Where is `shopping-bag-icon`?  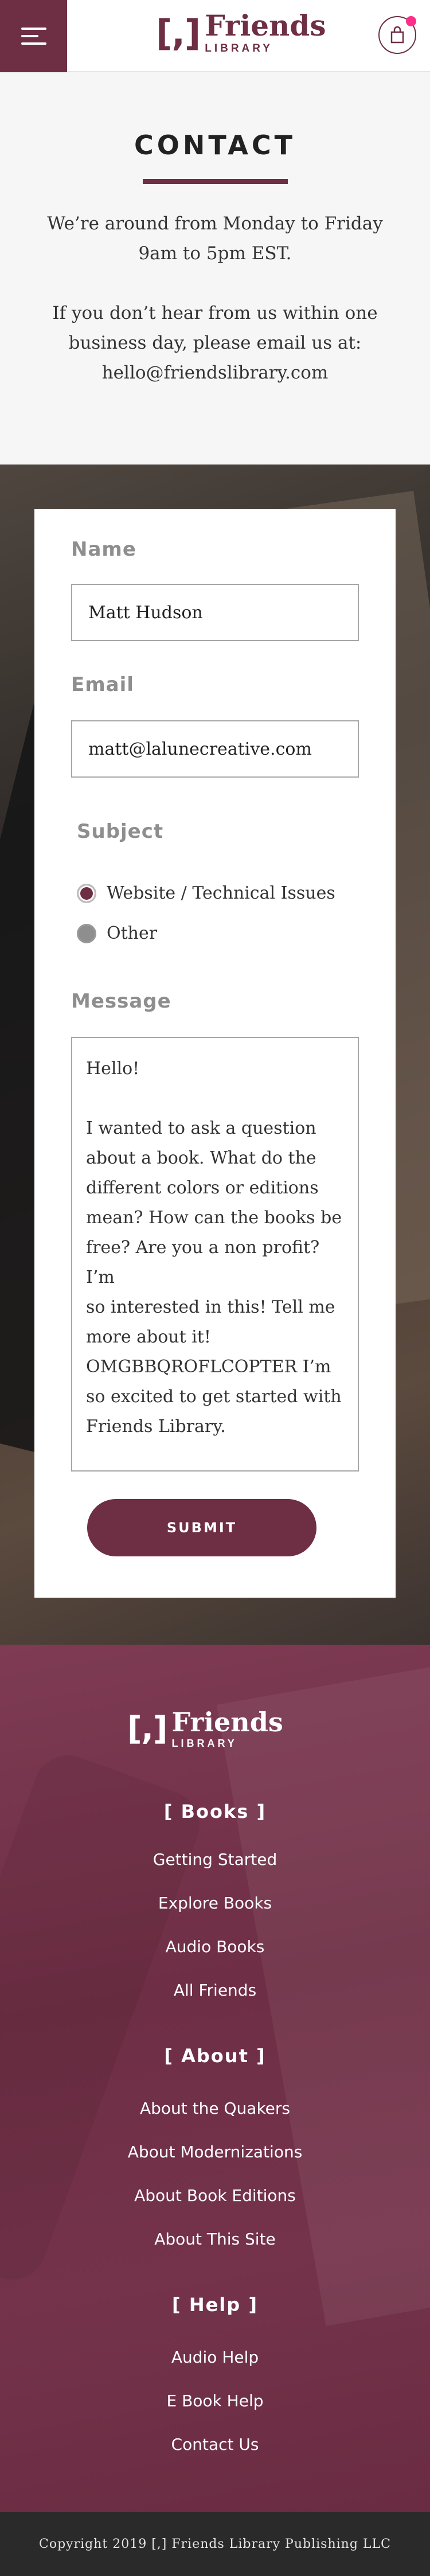 shopping-bag-icon is located at coordinates (397, 35).